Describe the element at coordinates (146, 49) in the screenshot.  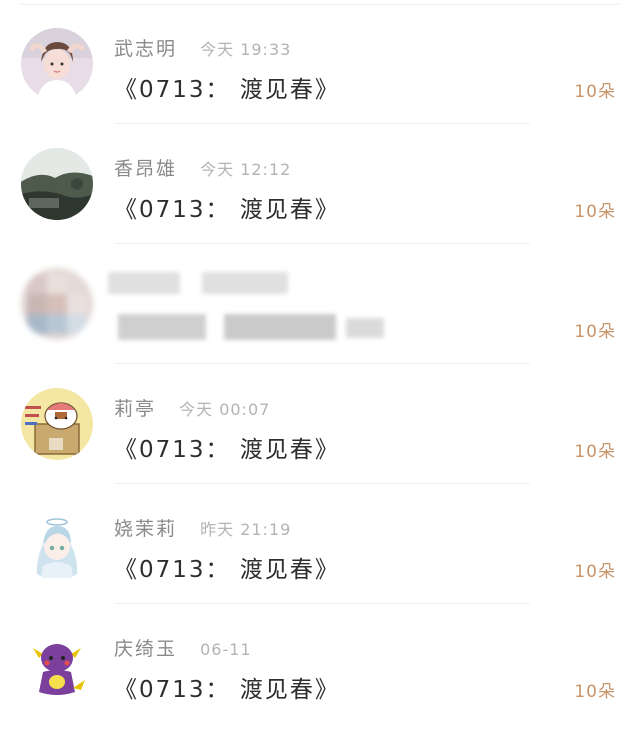
I see `sender-name: 武志明` at that location.